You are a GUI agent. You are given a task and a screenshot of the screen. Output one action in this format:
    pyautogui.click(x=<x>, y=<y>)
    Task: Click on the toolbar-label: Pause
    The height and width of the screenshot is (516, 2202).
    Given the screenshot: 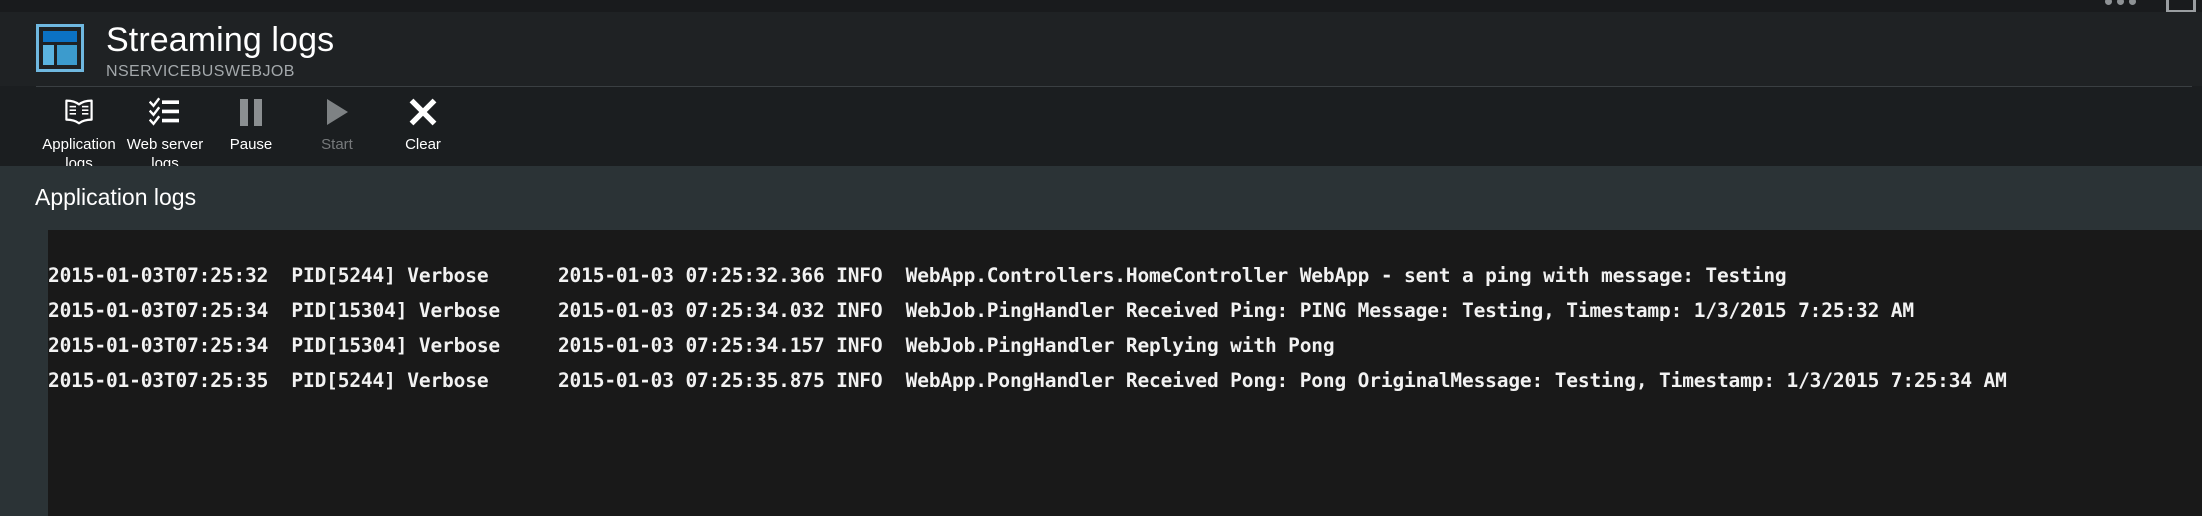 What is the action you would take?
    pyautogui.click(x=251, y=144)
    